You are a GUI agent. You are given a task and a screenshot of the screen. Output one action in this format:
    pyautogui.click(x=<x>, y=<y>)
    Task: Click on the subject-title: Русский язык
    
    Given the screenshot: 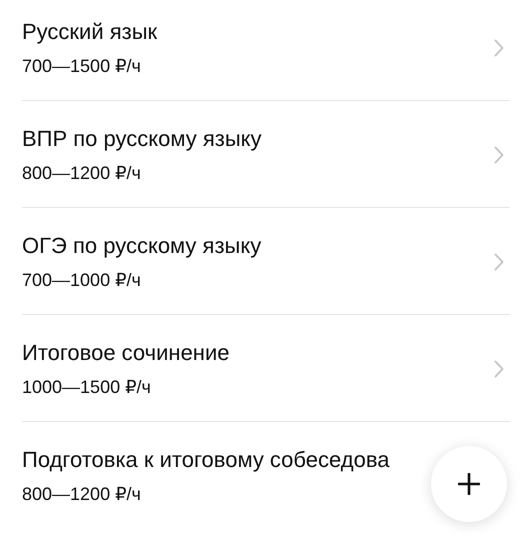 What is the action you would take?
    pyautogui.click(x=90, y=32)
    